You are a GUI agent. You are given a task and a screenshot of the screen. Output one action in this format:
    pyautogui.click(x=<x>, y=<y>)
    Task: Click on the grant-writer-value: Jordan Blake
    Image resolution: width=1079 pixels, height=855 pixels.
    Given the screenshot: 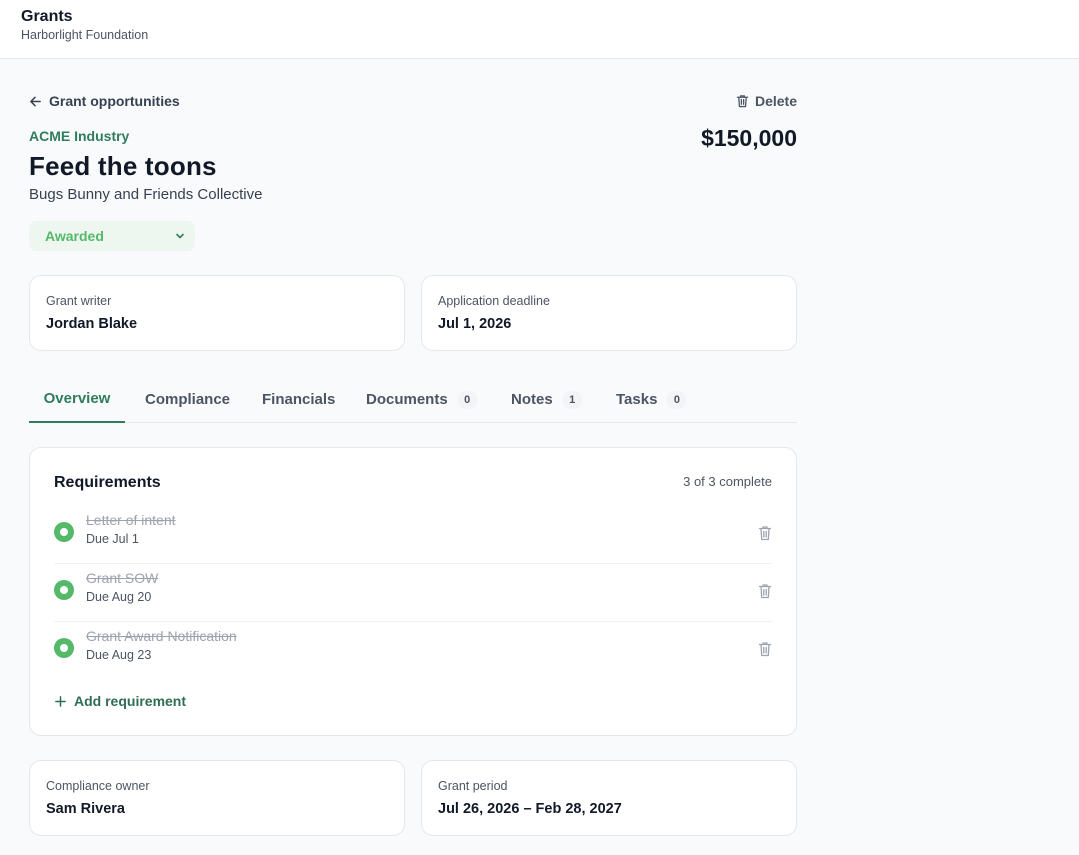 What is the action you would take?
    pyautogui.click(x=92, y=324)
    